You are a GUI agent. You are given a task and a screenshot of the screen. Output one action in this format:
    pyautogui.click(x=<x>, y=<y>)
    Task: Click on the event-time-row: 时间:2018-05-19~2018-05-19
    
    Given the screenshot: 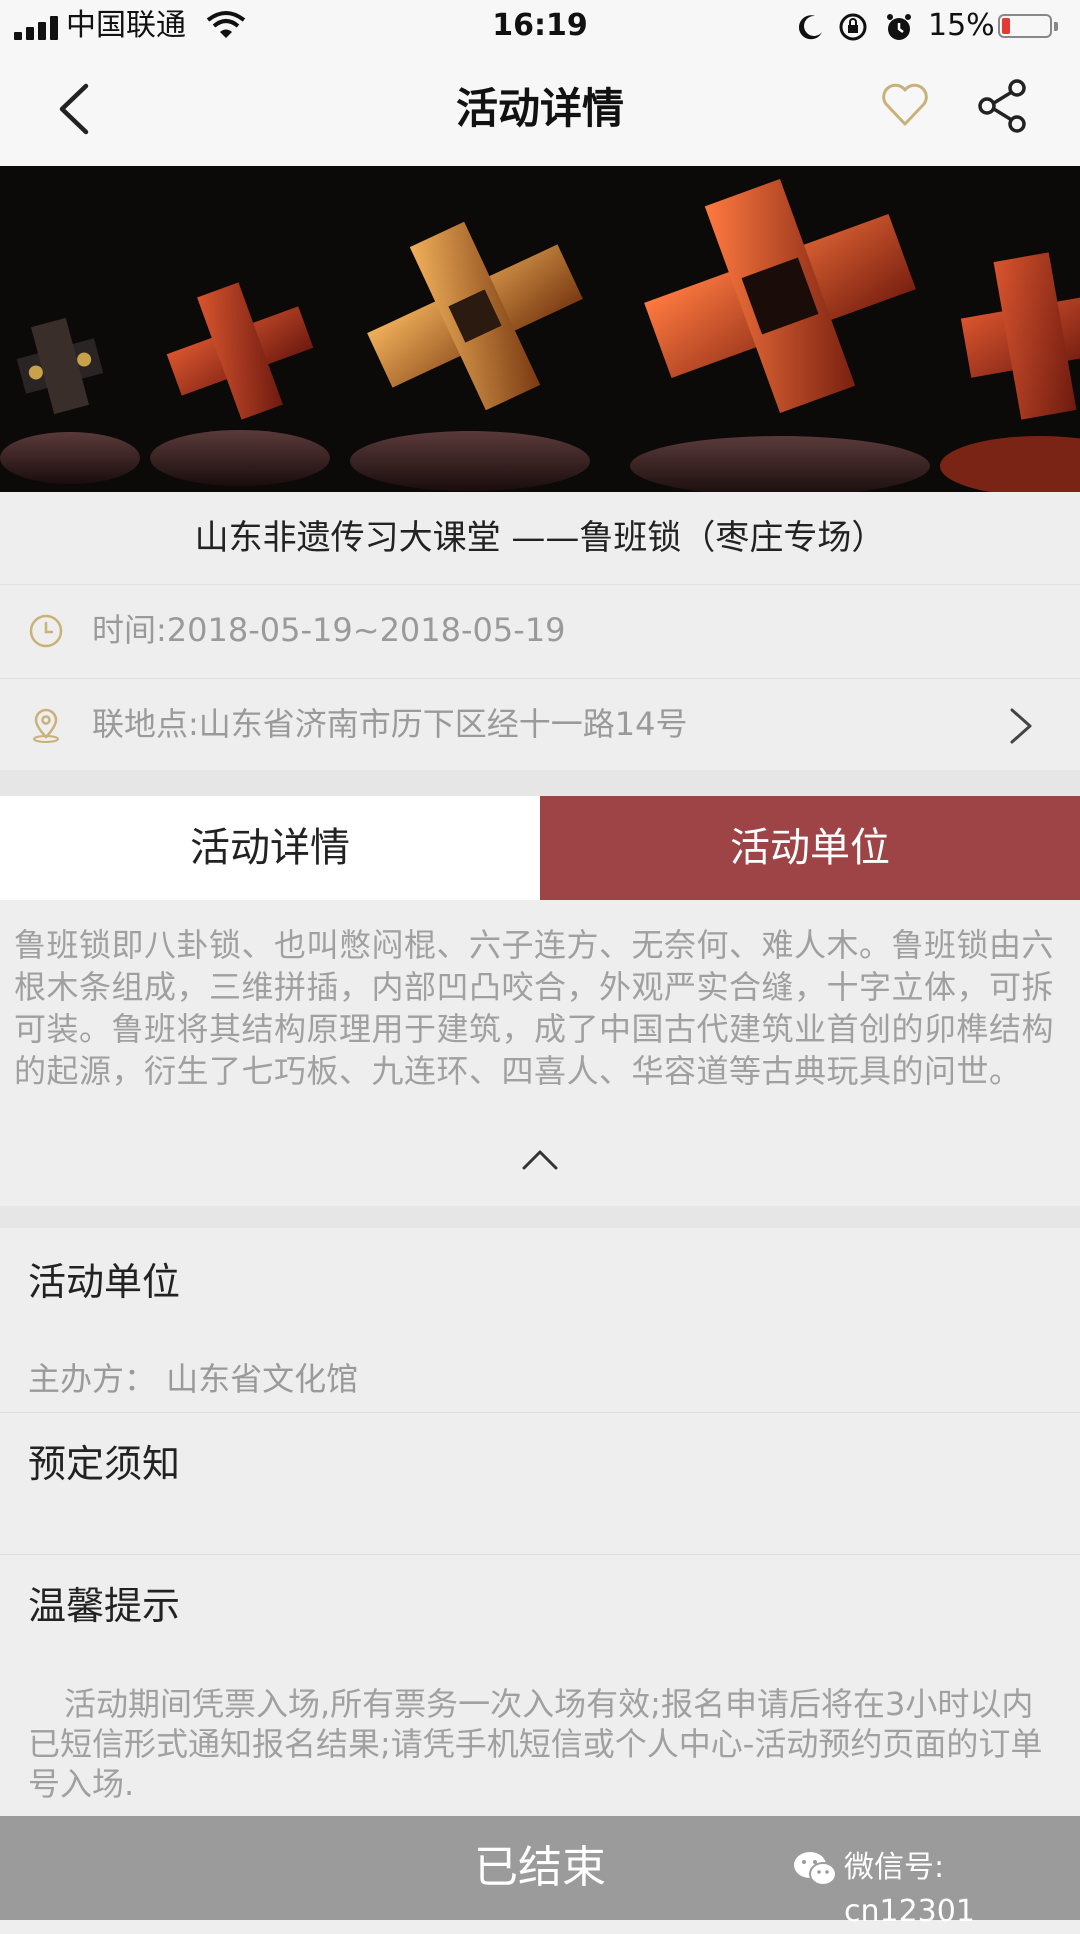 What is the action you would take?
    pyautogui.click(x=540, y=629)
    